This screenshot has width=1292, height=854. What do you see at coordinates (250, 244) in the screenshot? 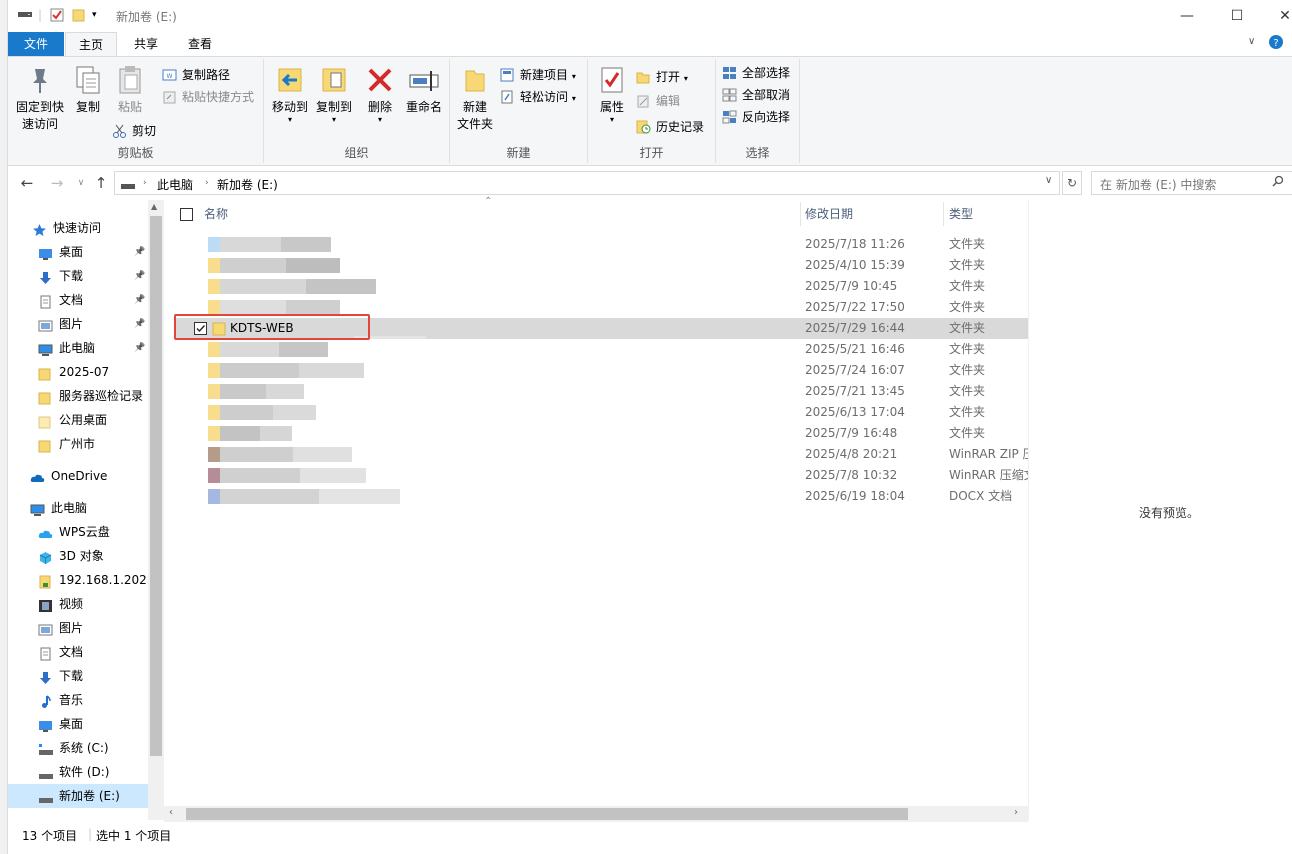
I see `obscured-file-name` at bounding box center [250, 244].